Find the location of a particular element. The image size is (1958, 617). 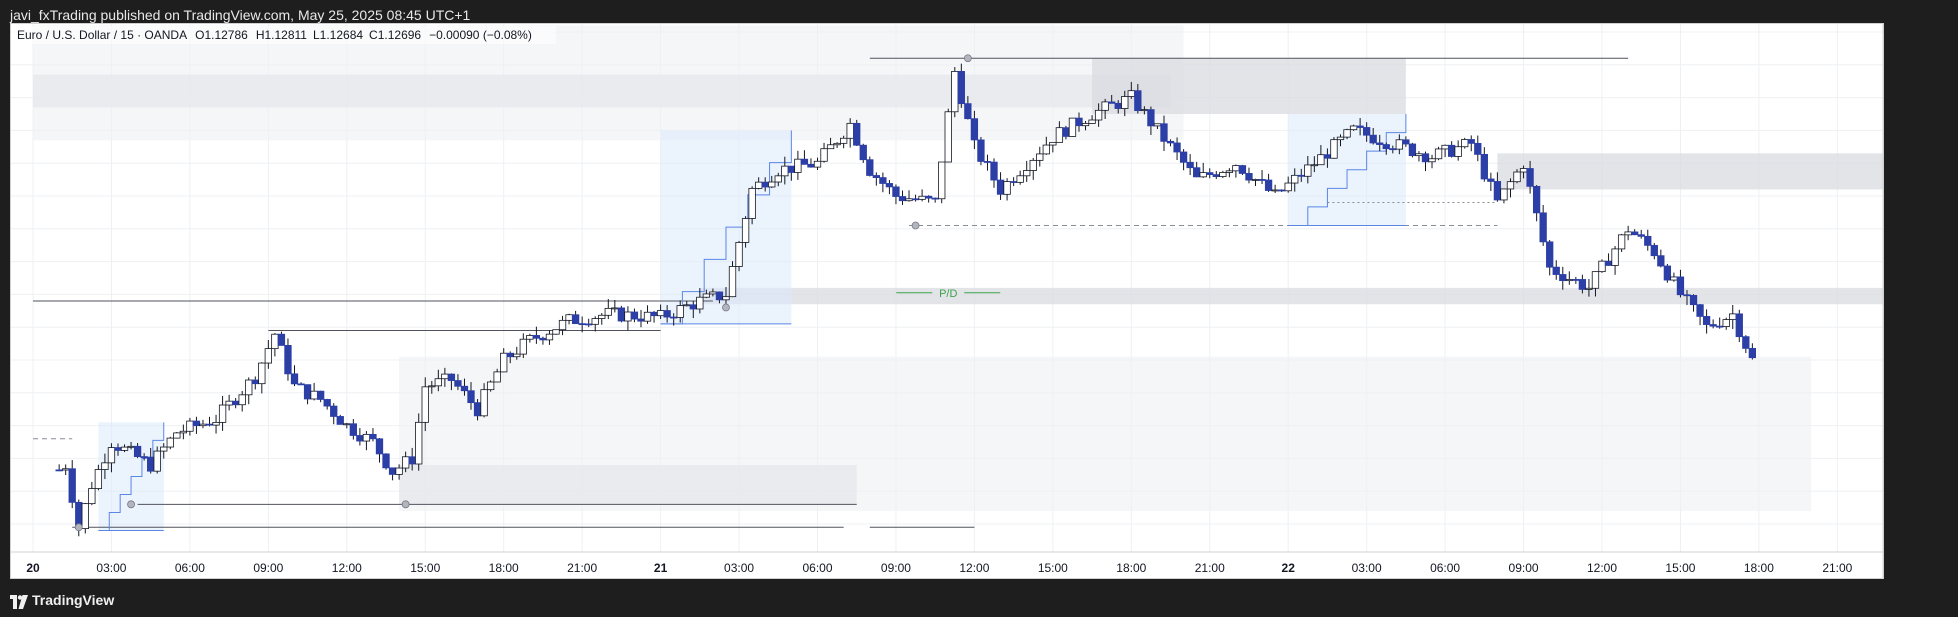

legend-close: C1.12696 is located at coordinates (395, 35).